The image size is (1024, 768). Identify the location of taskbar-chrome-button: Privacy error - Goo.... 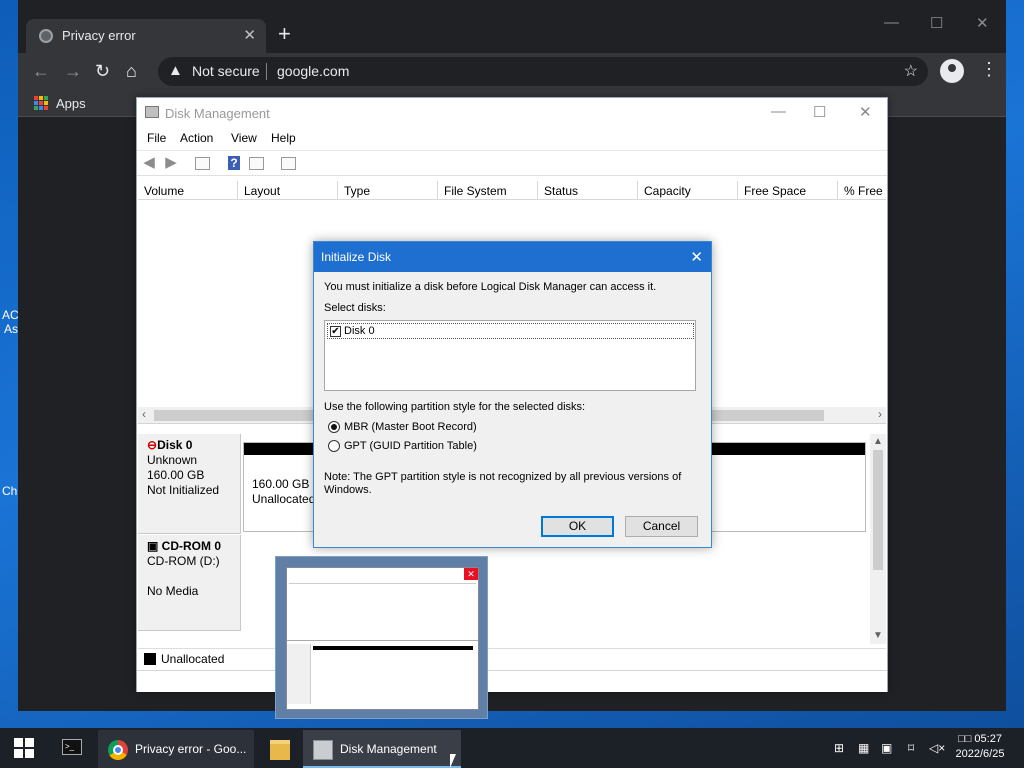
(176, 749).